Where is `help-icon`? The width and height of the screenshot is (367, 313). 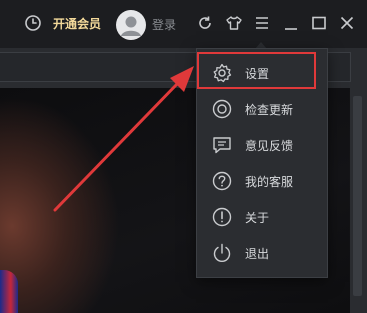 help-icon is located at coordinates (222, 181).